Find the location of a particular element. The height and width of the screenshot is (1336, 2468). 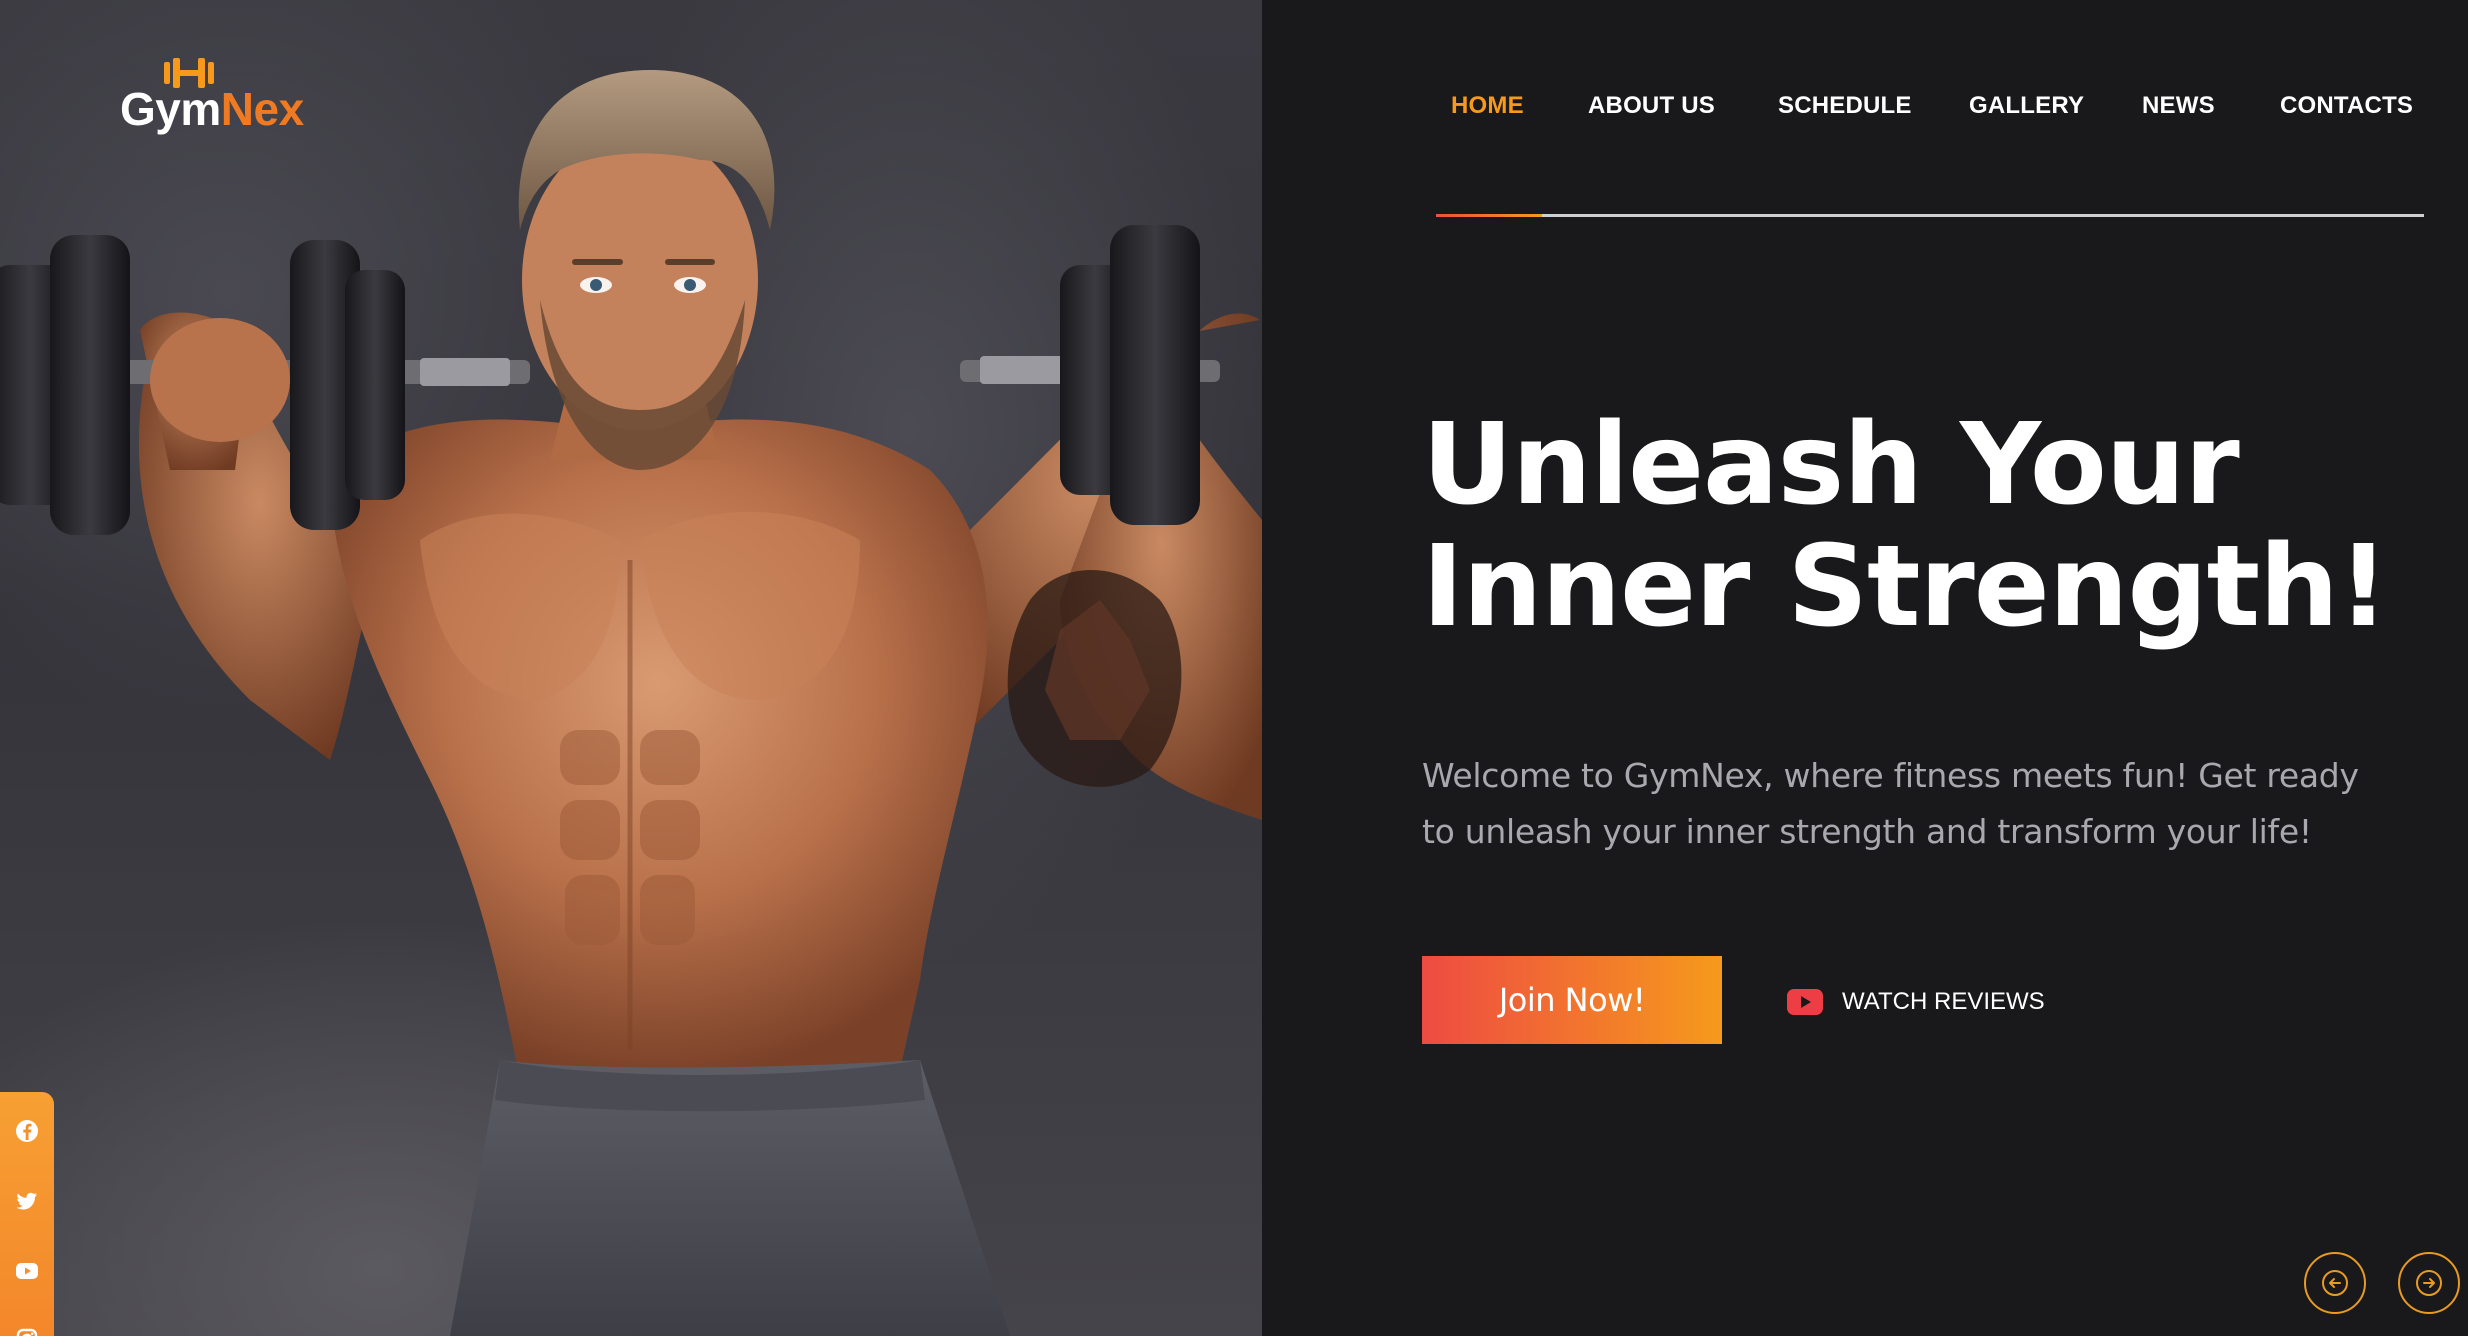

twitter-icon is located at coordinates (26, 1201).